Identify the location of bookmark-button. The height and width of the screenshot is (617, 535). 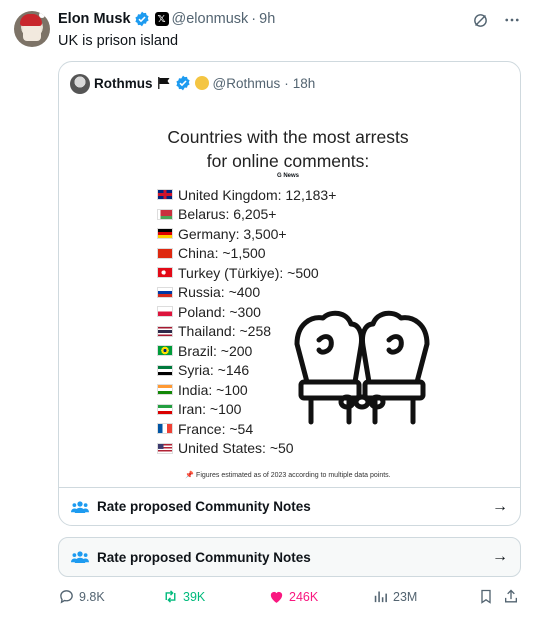
(486, 596).